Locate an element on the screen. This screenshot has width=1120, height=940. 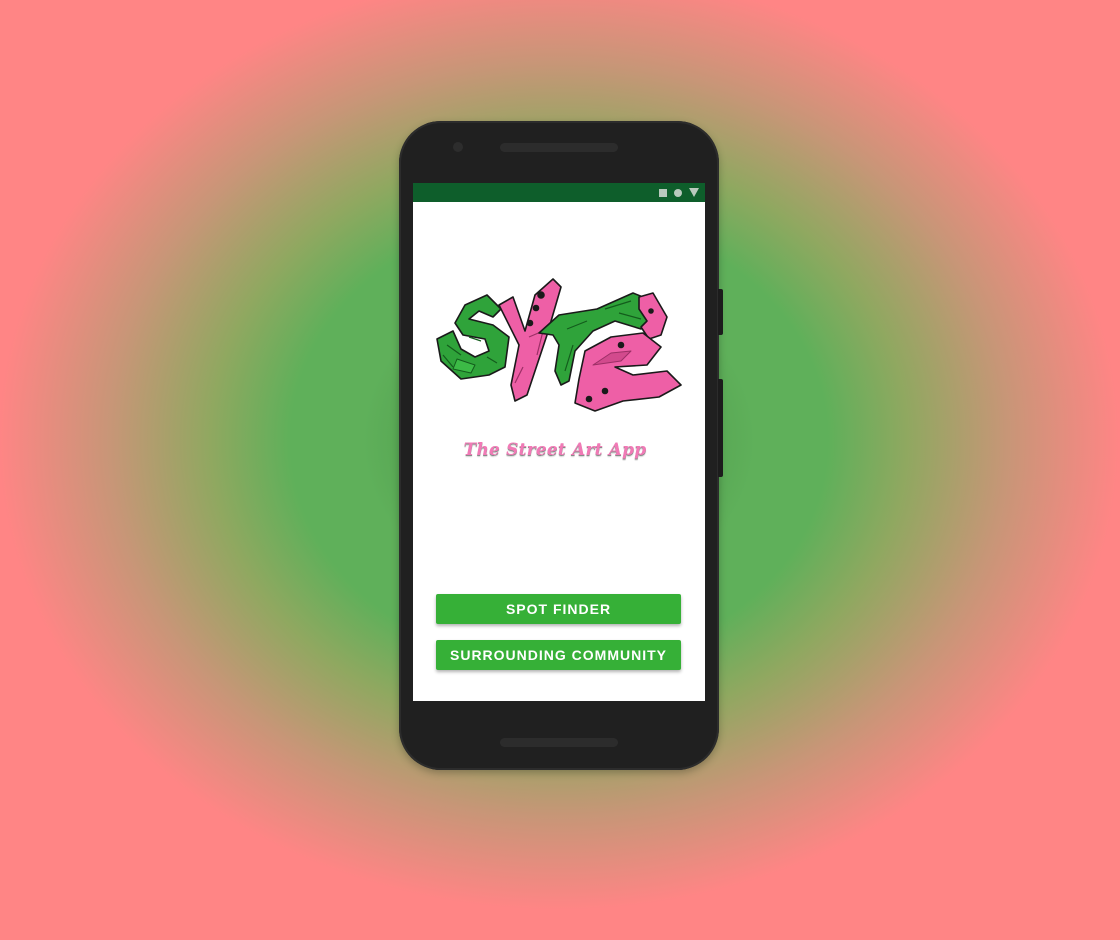
logo-letter-e is located at coordinates (653, 316).